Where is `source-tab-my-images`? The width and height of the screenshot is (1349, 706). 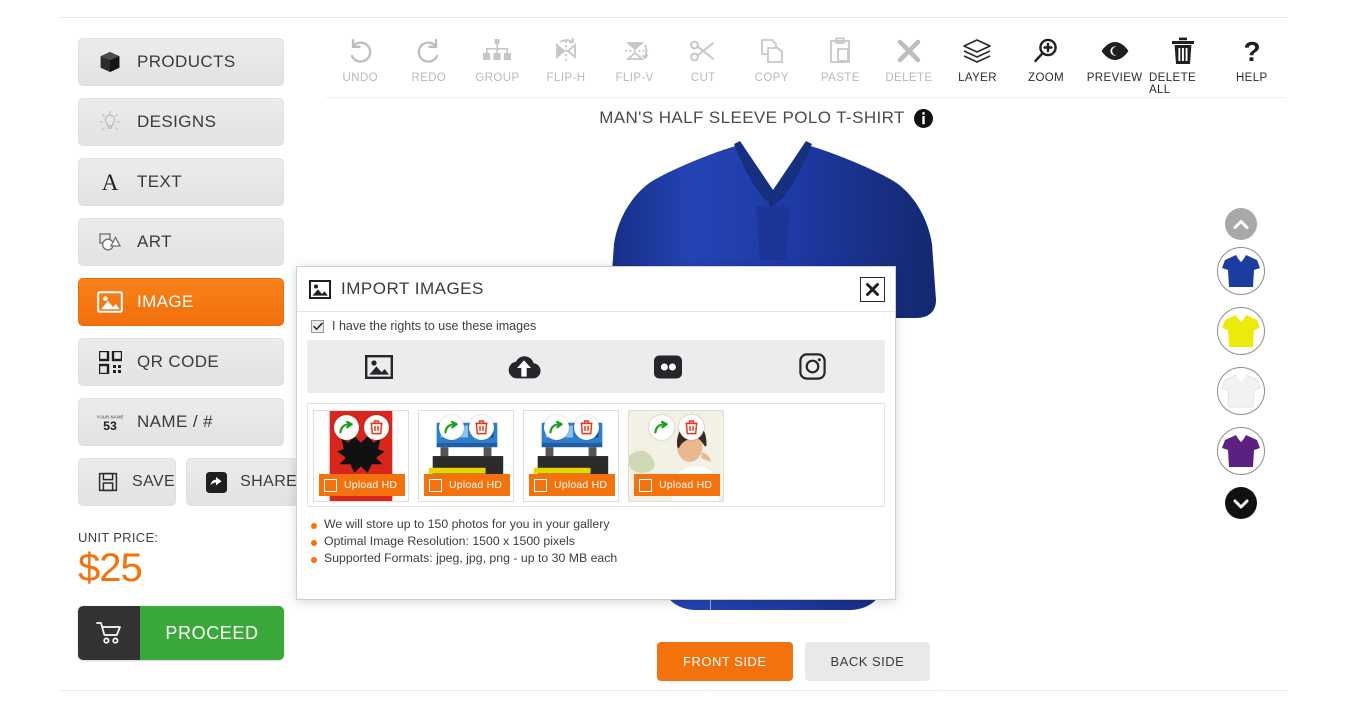 source-tab-my-images is located at coordinates (379, 366).